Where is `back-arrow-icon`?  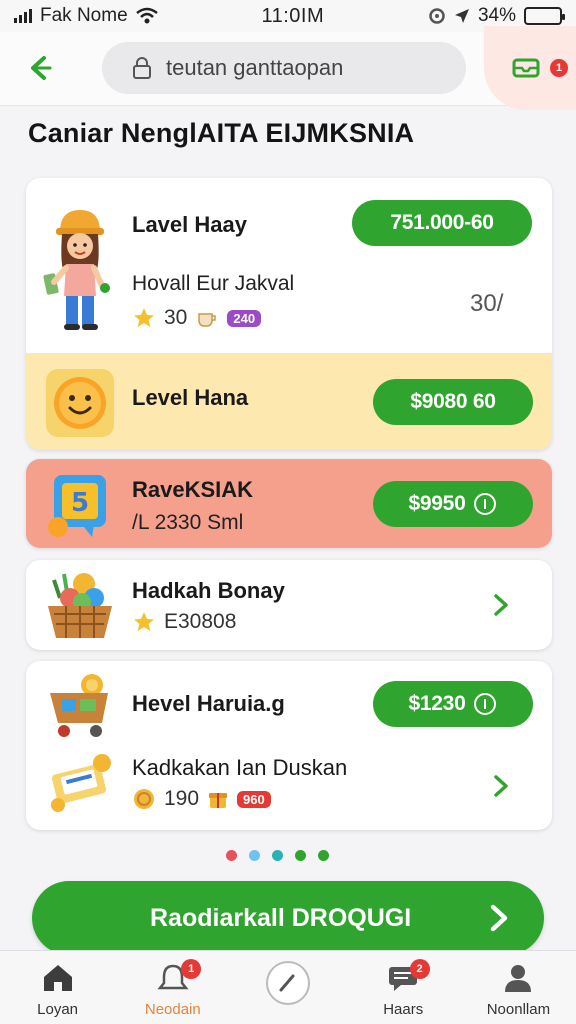 back-arrow-icon is located at coordinates (41, 68).